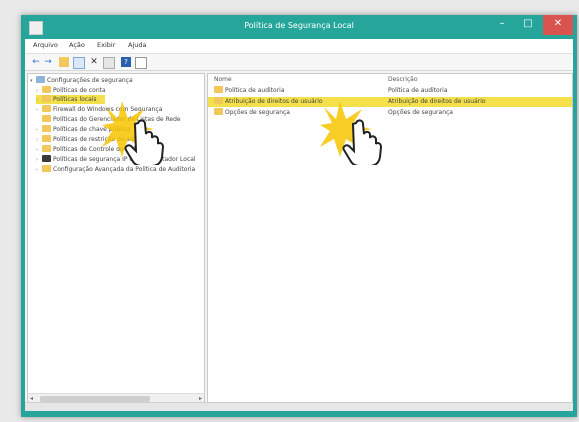 This screenshot has height=422, width=579. Describe the element at coordinates (528, 25) in the screenshot. I see `maximize-button: □` at that location.